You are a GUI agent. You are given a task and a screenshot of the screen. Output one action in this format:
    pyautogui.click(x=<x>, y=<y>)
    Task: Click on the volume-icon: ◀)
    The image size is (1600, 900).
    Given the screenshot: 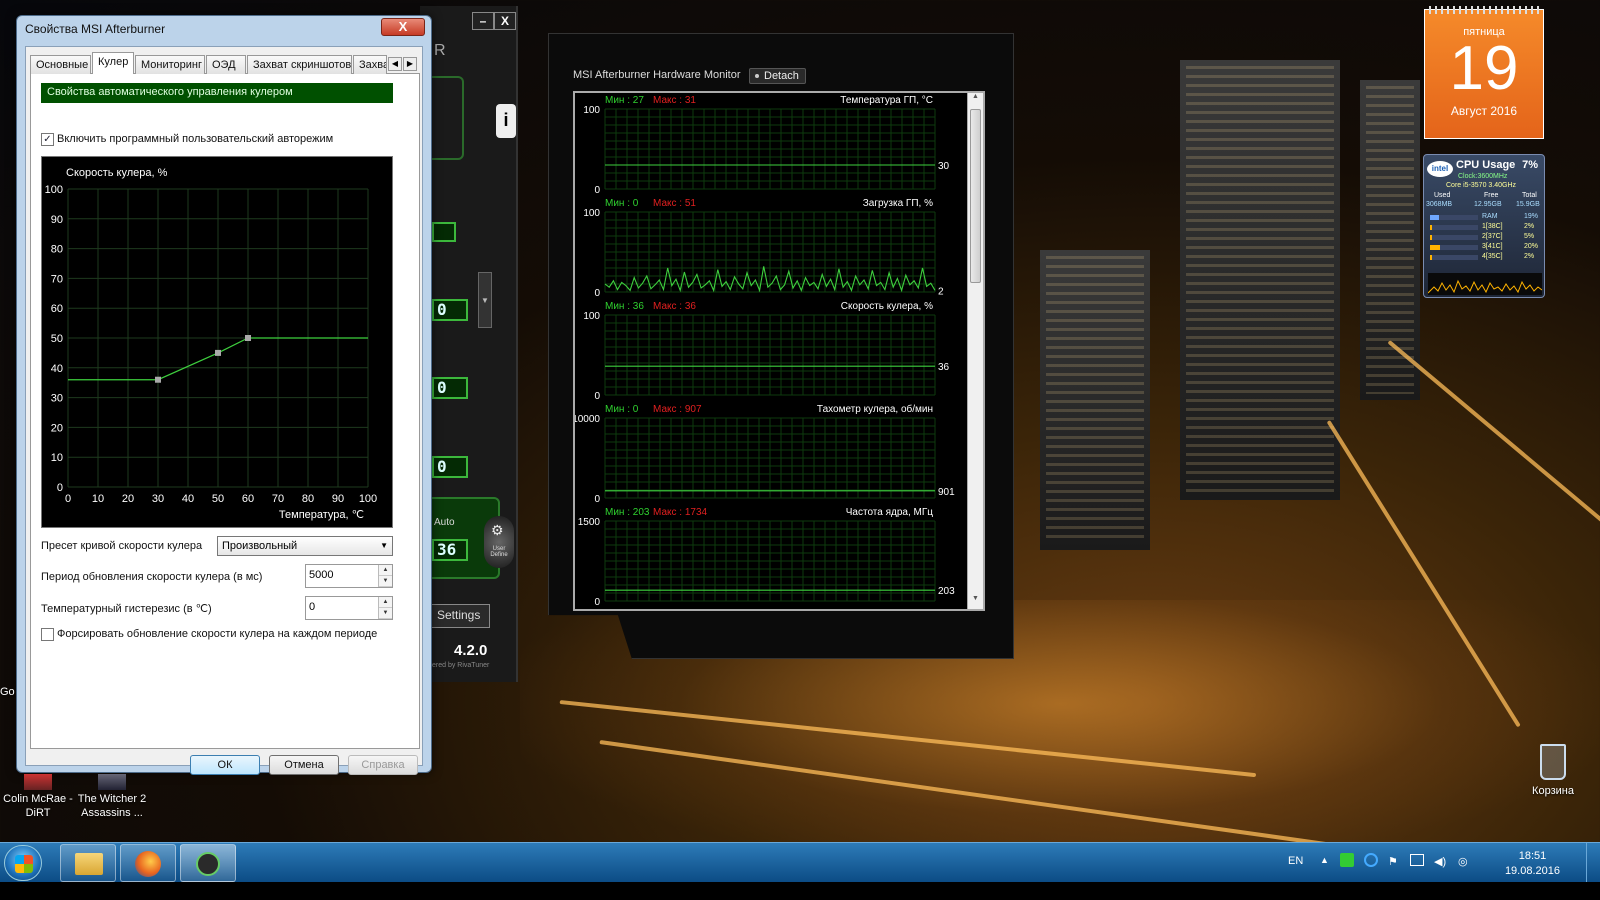 What is the action you would take?
    pyautogui.click(x=1440, y=861)
    